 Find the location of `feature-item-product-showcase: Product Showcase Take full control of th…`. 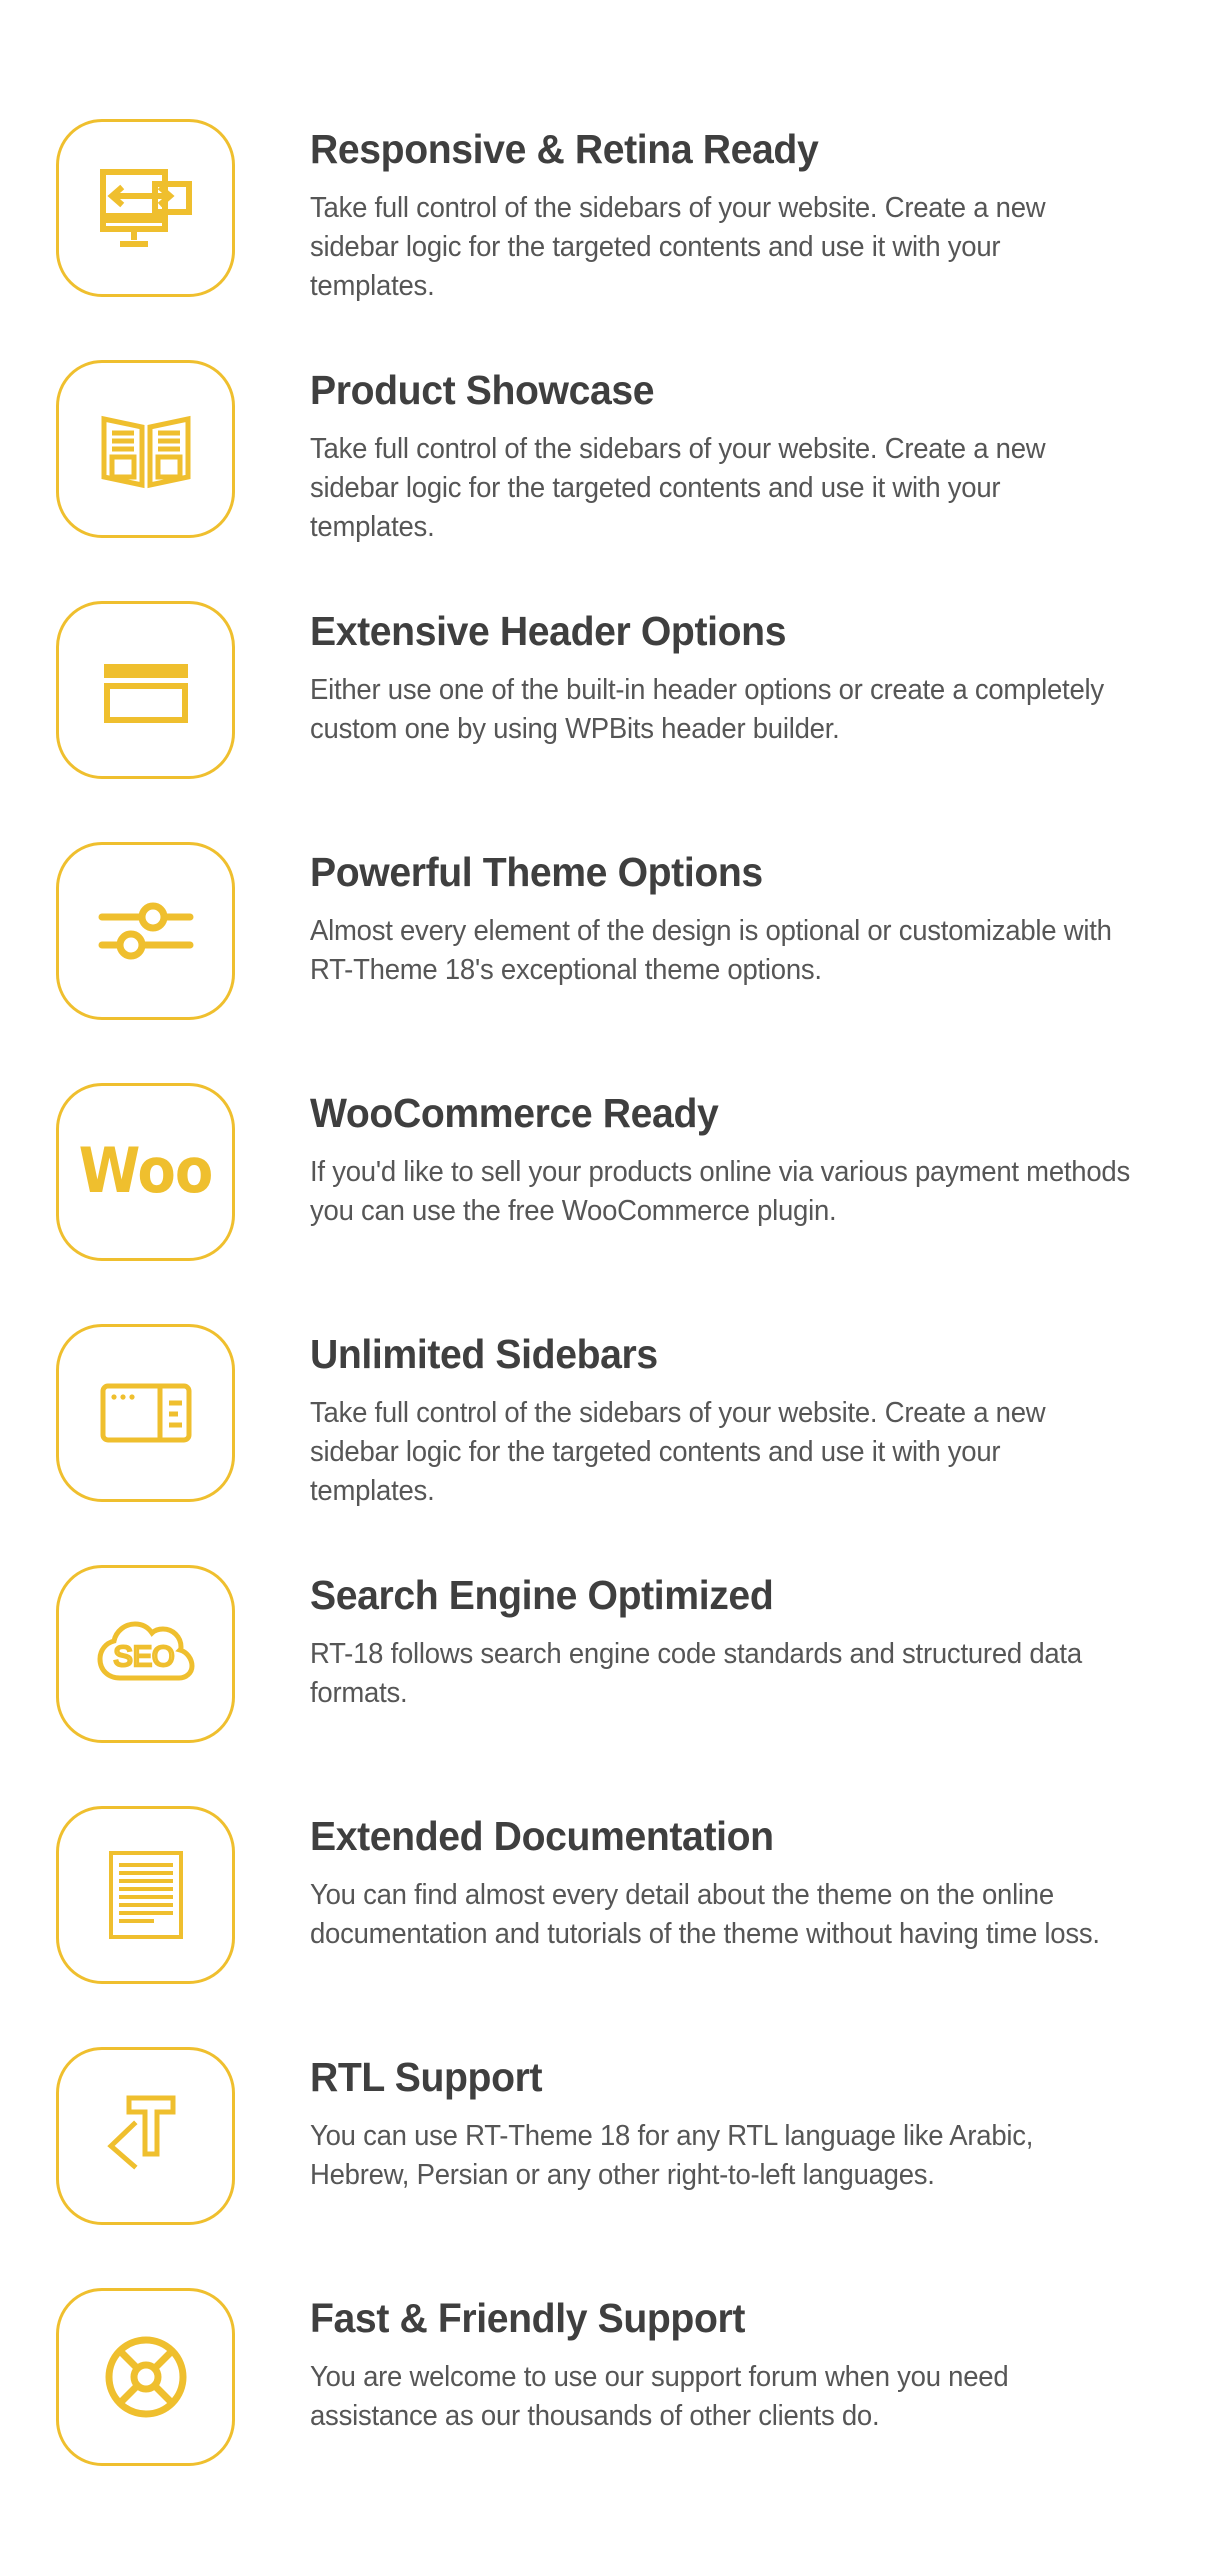

feature-item-product-showcase: Product Showcase Take full control of th… is located at coordinates (606, 480).